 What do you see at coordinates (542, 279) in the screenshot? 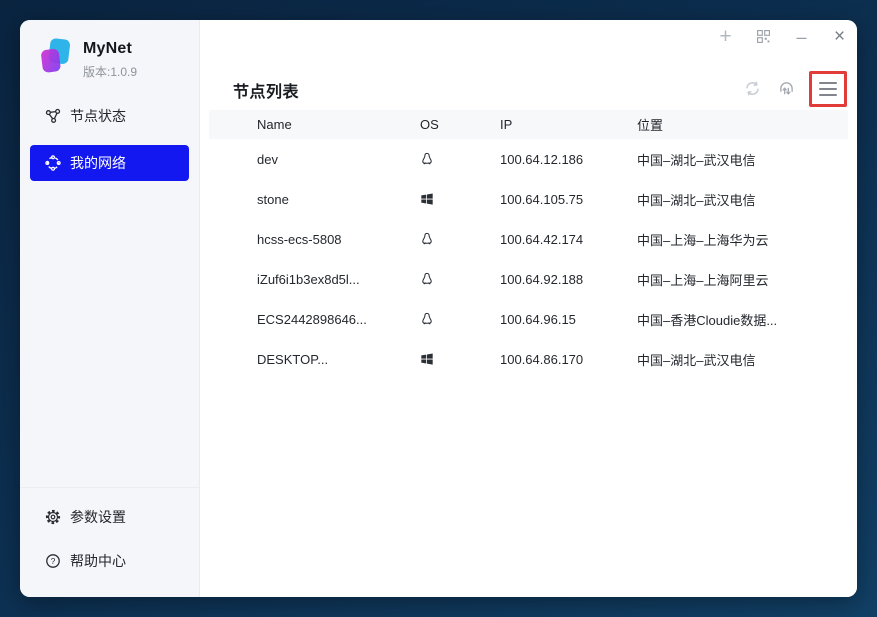
I see `node-ip: 100.64.92.188` at bounding box center [542, 279].